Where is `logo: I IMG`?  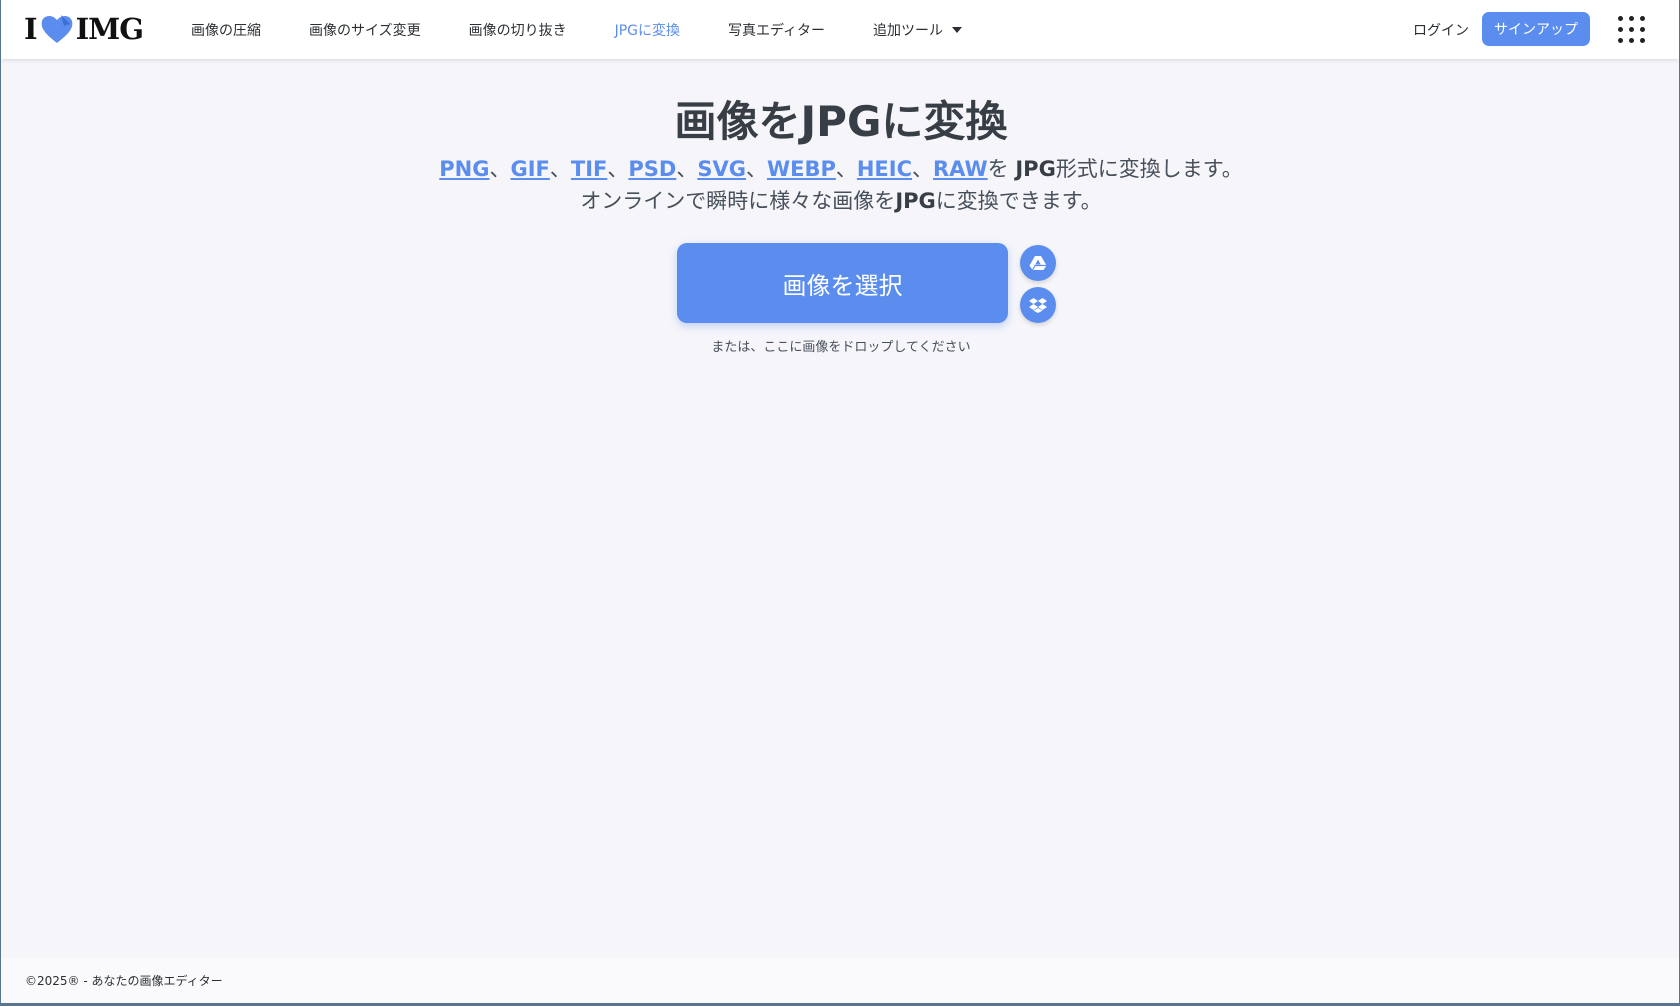
logo: I IMG is located at coordinates (84, 29).